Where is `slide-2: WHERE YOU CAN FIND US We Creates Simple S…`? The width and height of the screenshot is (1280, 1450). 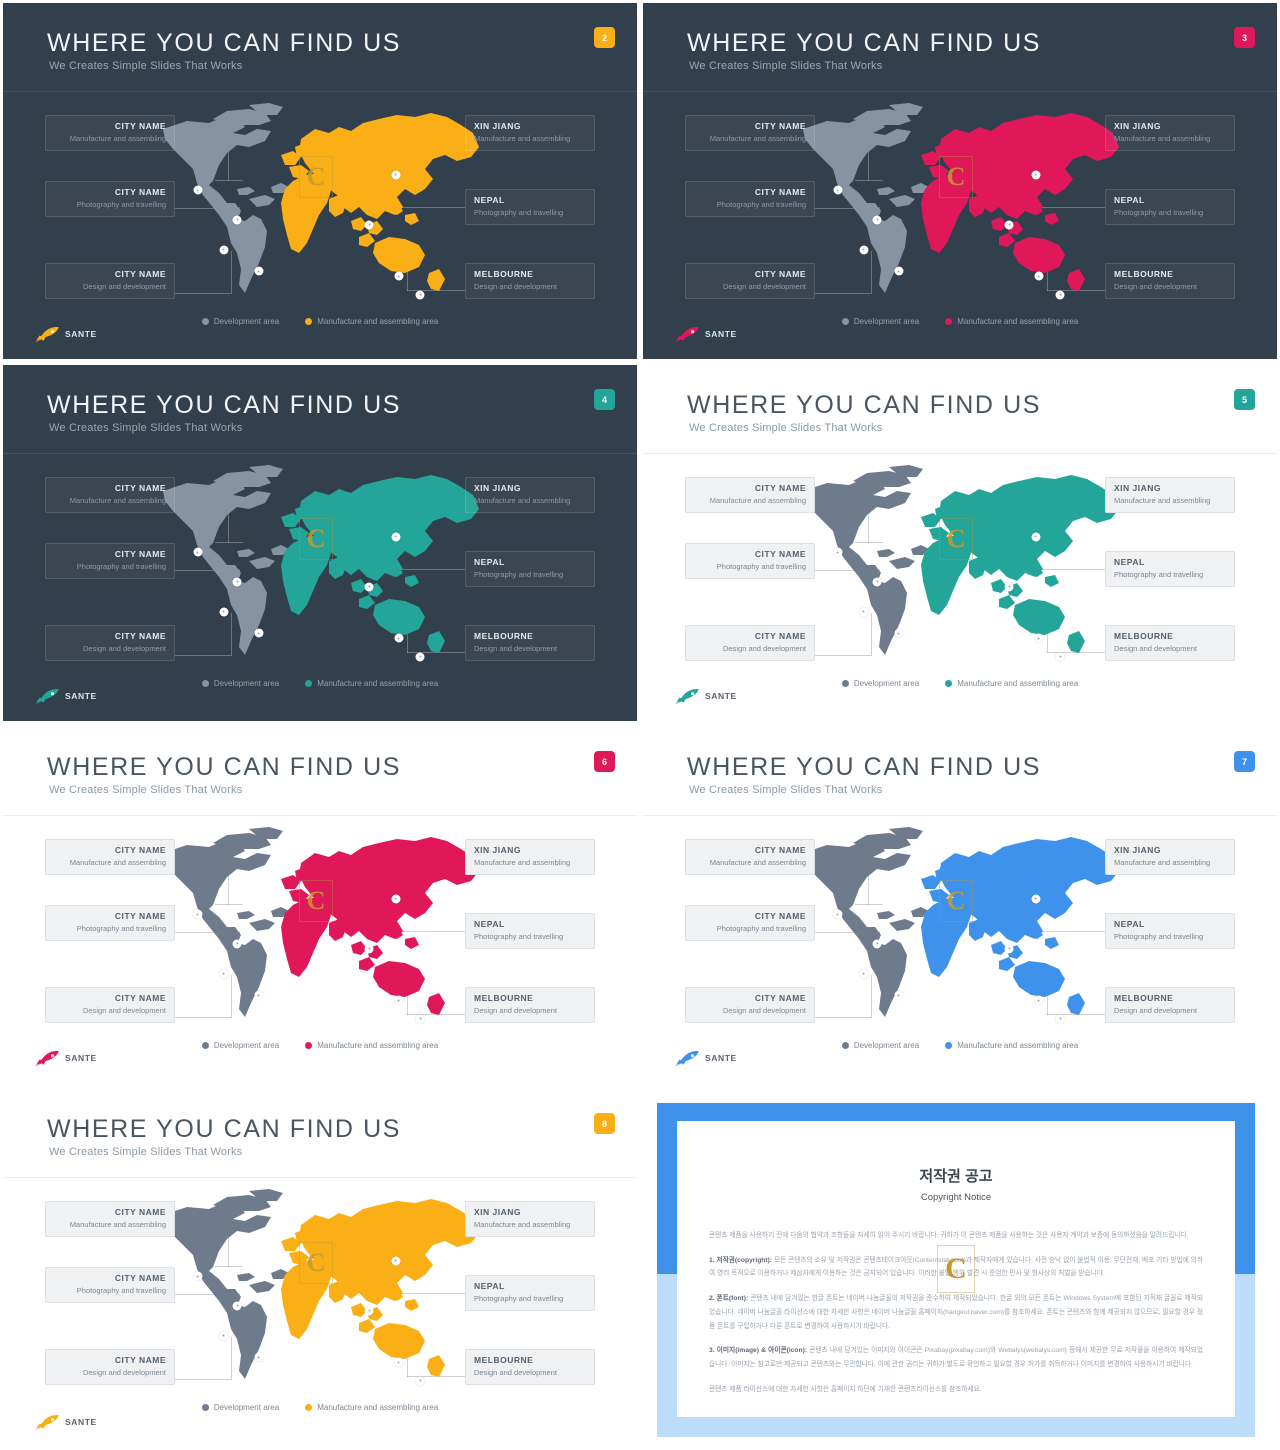 slide-2: WHERE YOU CAN FIND US We Creates Simple S… is located at coordinates (320, 181).